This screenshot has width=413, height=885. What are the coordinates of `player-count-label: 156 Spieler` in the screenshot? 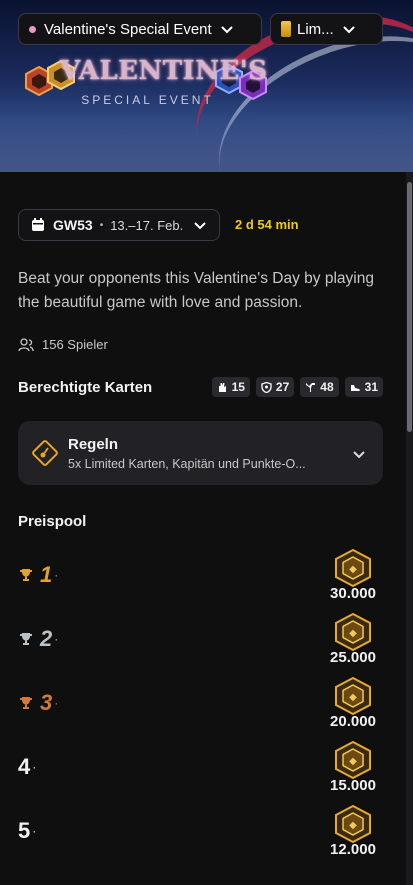 It's located at (75, 344).